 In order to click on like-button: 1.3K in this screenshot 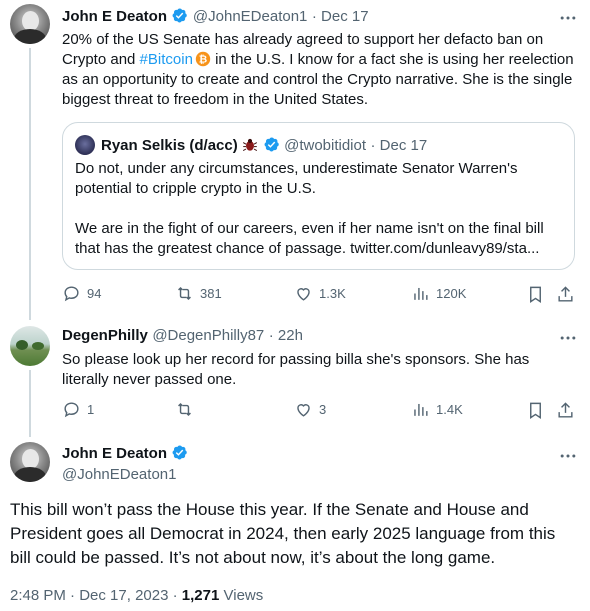, I will do `click(320, 293)`.